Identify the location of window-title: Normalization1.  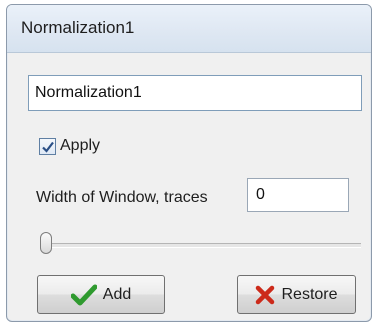
(78, 27).